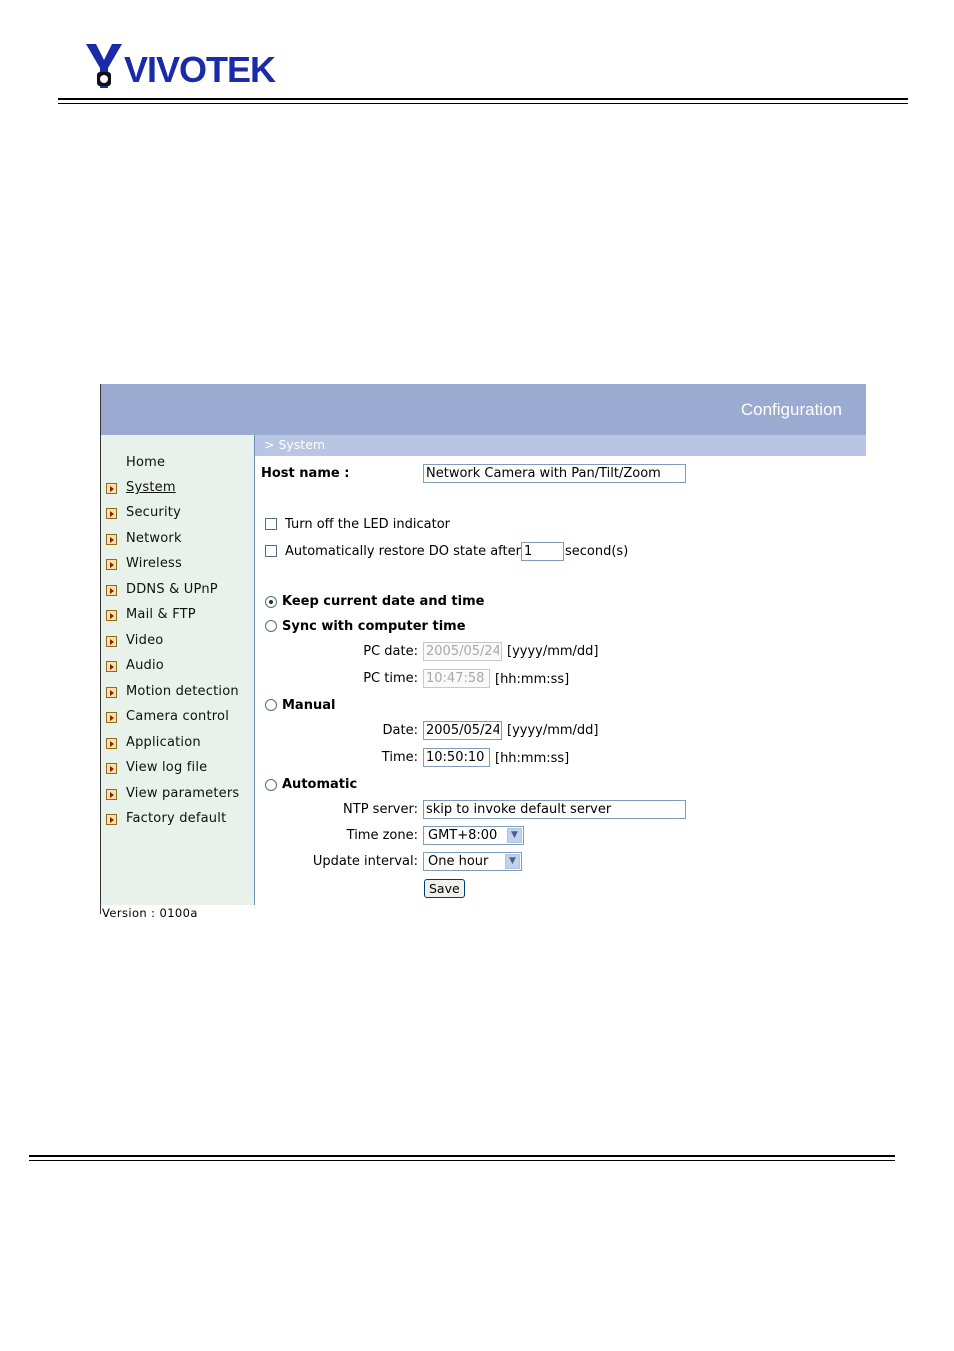  What do you see at coordinates (462, 1158) in the screenshot?
I see `bottom-divider` at bounding box center [462, 1158].